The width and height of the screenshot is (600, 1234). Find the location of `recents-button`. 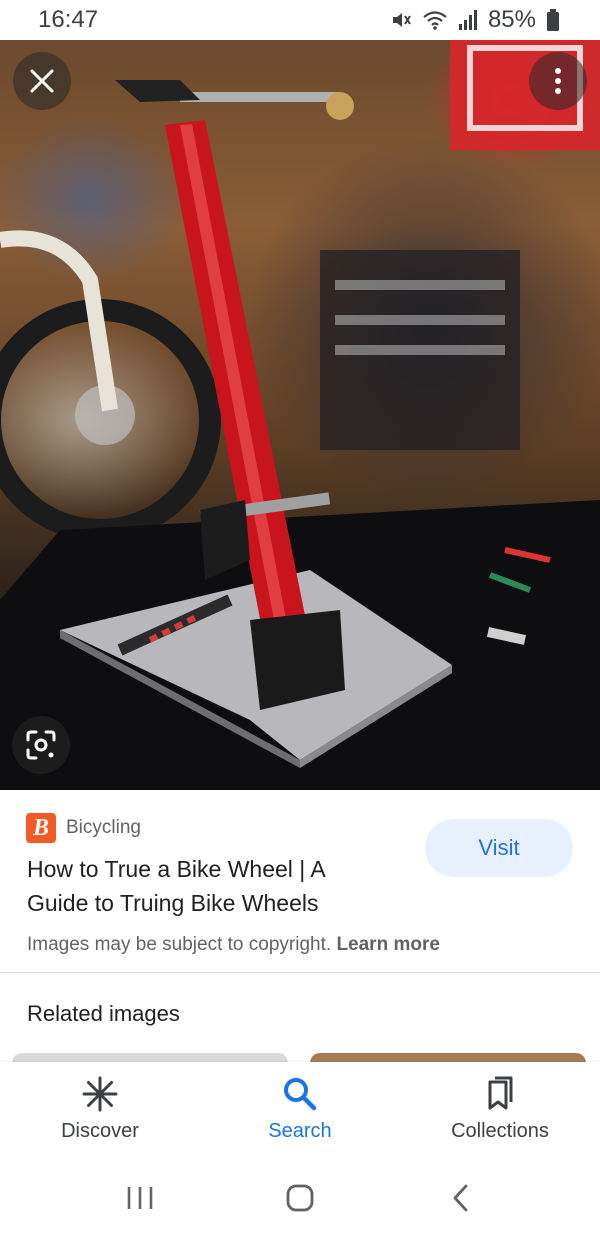

recents-button is located at coordinates (140, 1198).